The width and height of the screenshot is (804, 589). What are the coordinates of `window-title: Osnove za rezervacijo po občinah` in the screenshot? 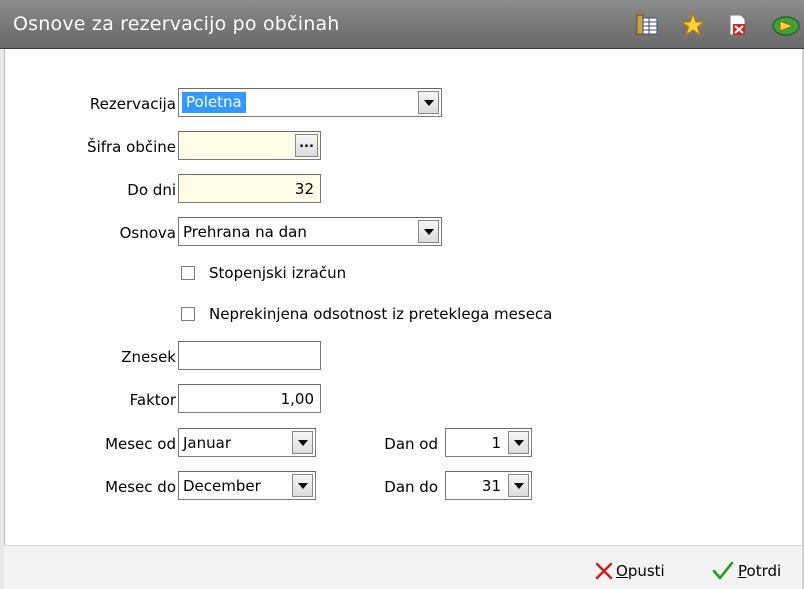 It's located at (176, 24).